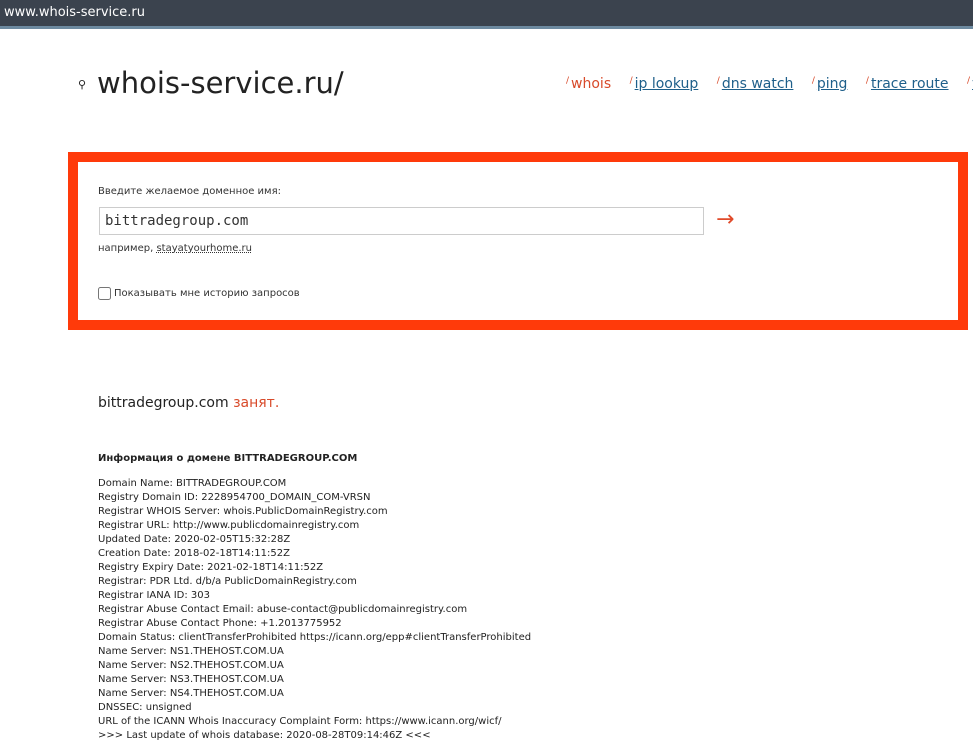  Describe the element at coordinates (191, 679) in the screenshot. I see `whois-line: Name Server: NS3.THEHOST.COM.UA` at that location.